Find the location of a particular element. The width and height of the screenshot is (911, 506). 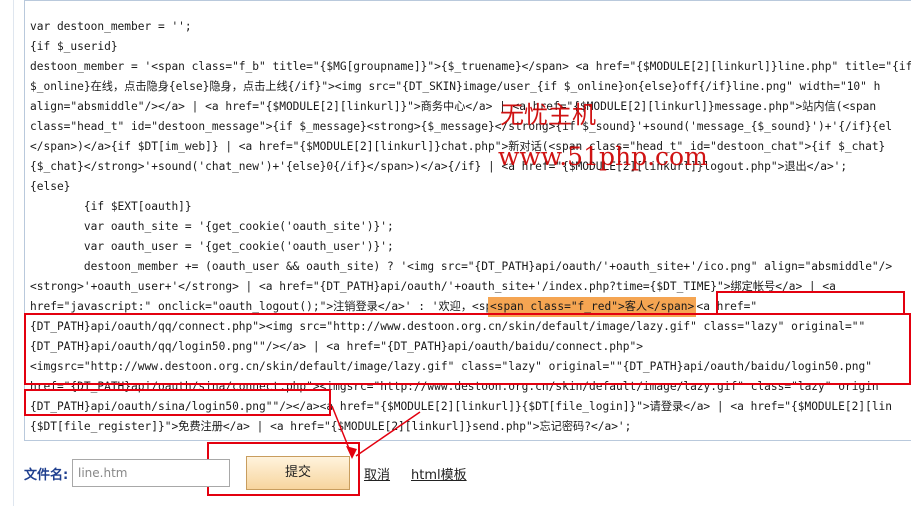

filename-input: line.htm is located at coordinates (151, 473).